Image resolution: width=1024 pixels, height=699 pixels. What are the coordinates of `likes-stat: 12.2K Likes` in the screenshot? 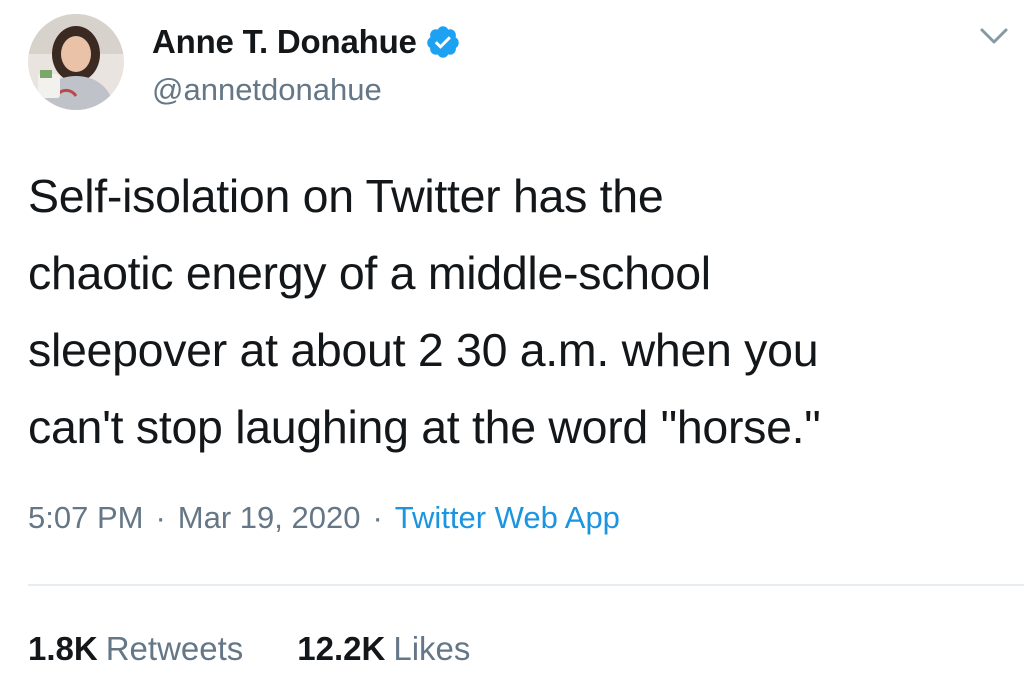 It's located at (383, 649).